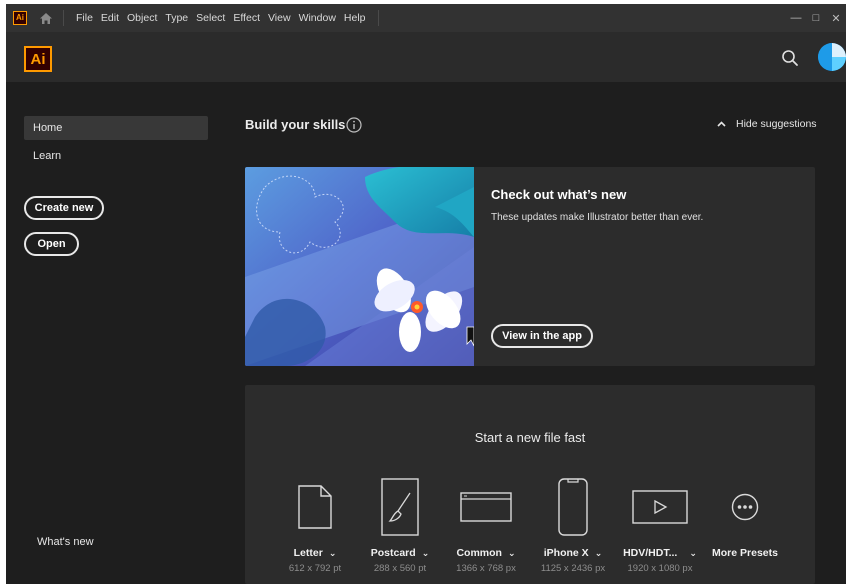 Image resolution: width=852 pixels, height=585 pixels. Describe the element at coordinates (542, 336) in the screenshot. I see `view-in-app-button: View in the app` at that location.